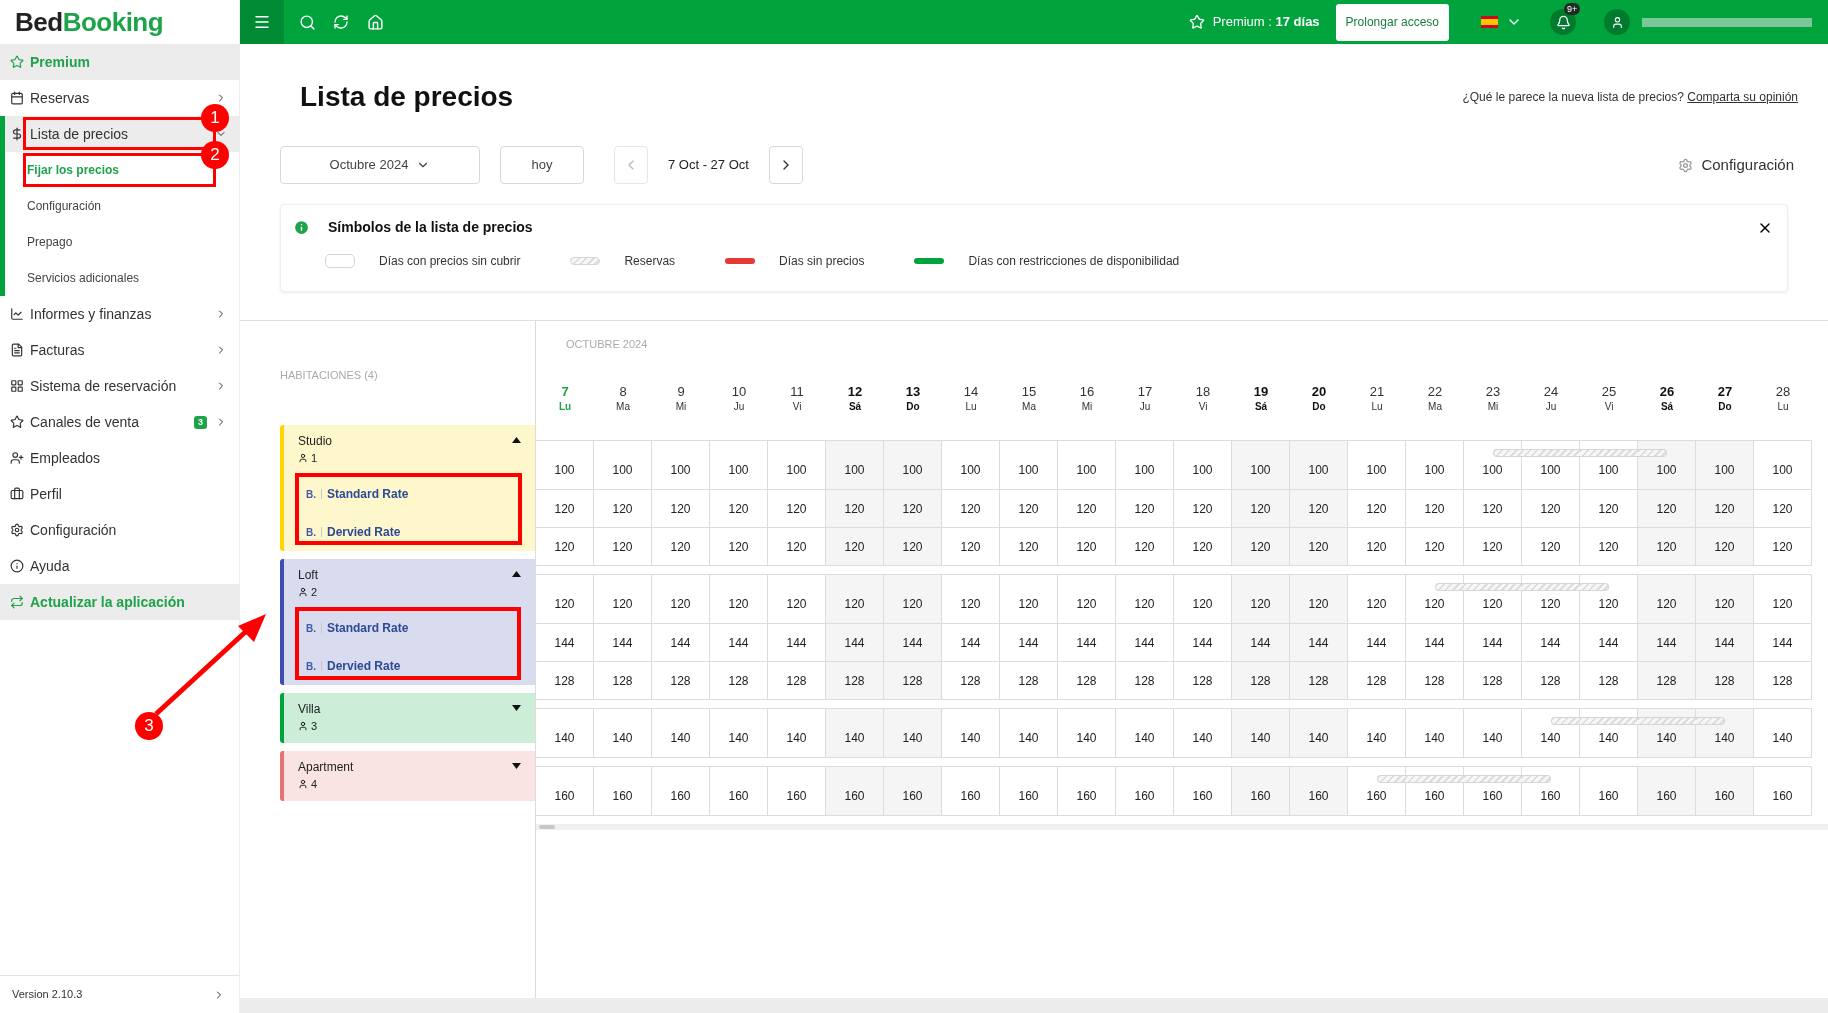 The height and width of the screenshot is (1013, 1828). What do you see at coordinates (119, 458) in the screenshot?
I see `nav-item: Empleados` at bounding box center [119, 458].